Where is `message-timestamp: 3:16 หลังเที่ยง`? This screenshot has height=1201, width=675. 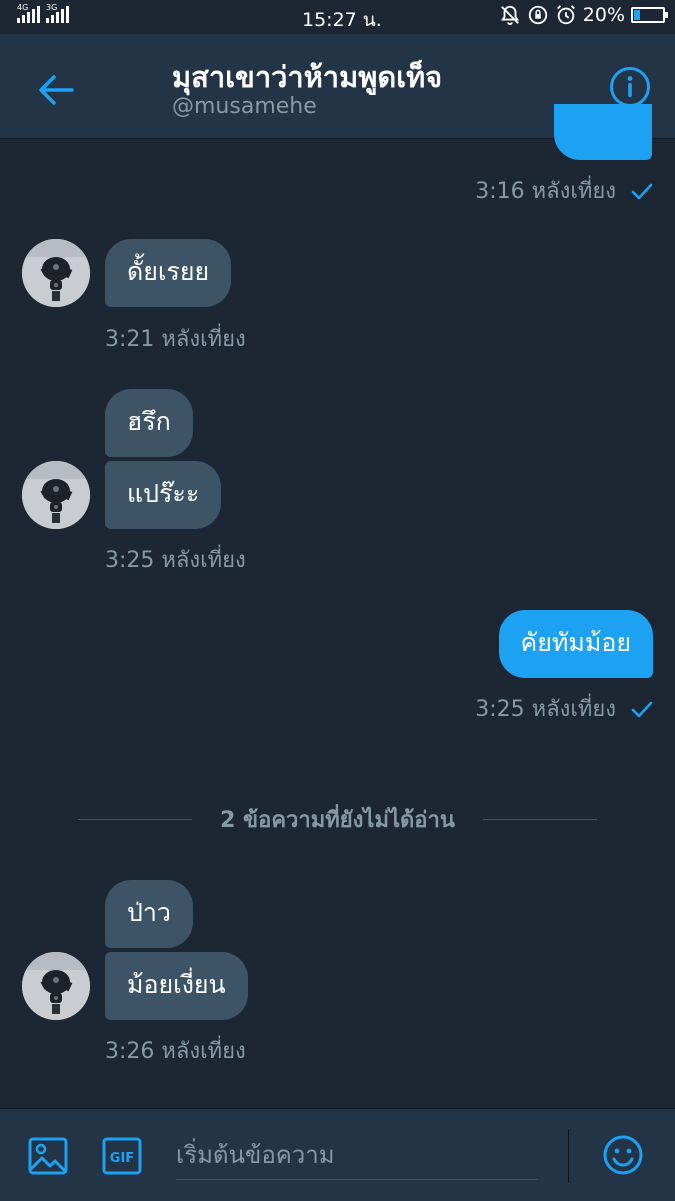 message-timestamp: 3:16 หลังเที่ยง is located at coordinates (564, 190).